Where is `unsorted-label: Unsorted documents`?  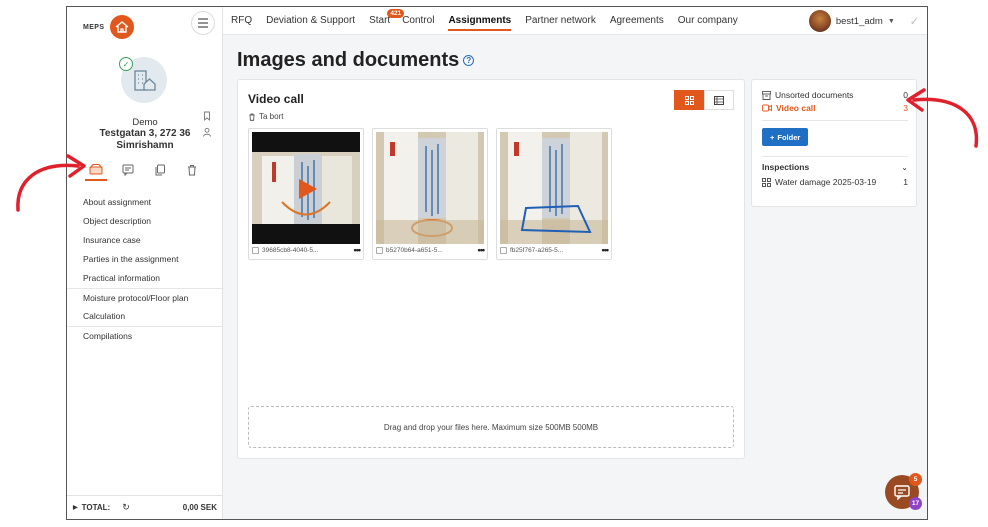
unsorted-label: Unsorted documents is located at coordinates (814, 95).